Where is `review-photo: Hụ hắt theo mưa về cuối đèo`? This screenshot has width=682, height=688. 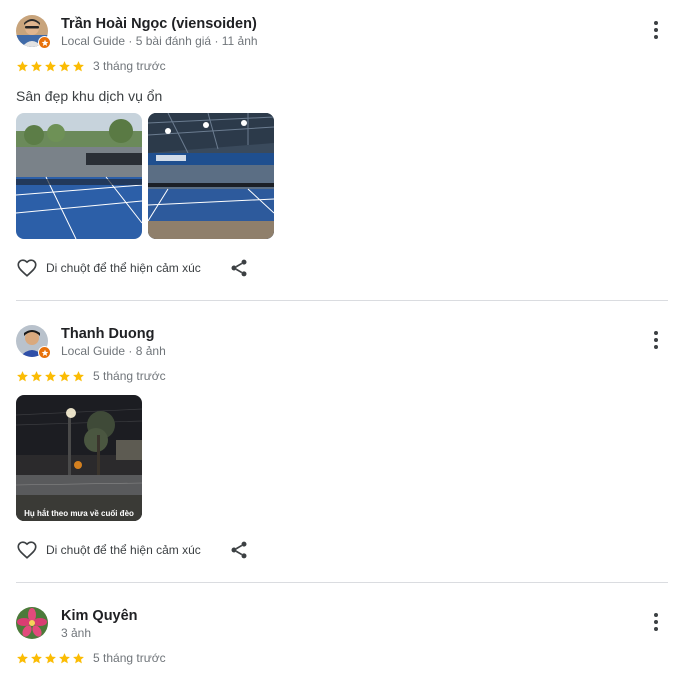
review-photo: Hụ hắt theo mưa về cuối đèo is located at coordinates (79, 458).